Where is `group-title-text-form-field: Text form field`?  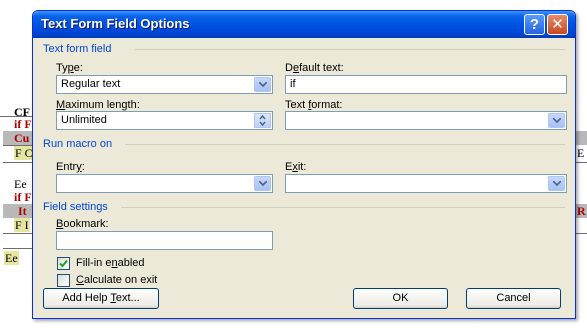
group-title-text-form-field: Text form field is located at coordinates (77, 49).